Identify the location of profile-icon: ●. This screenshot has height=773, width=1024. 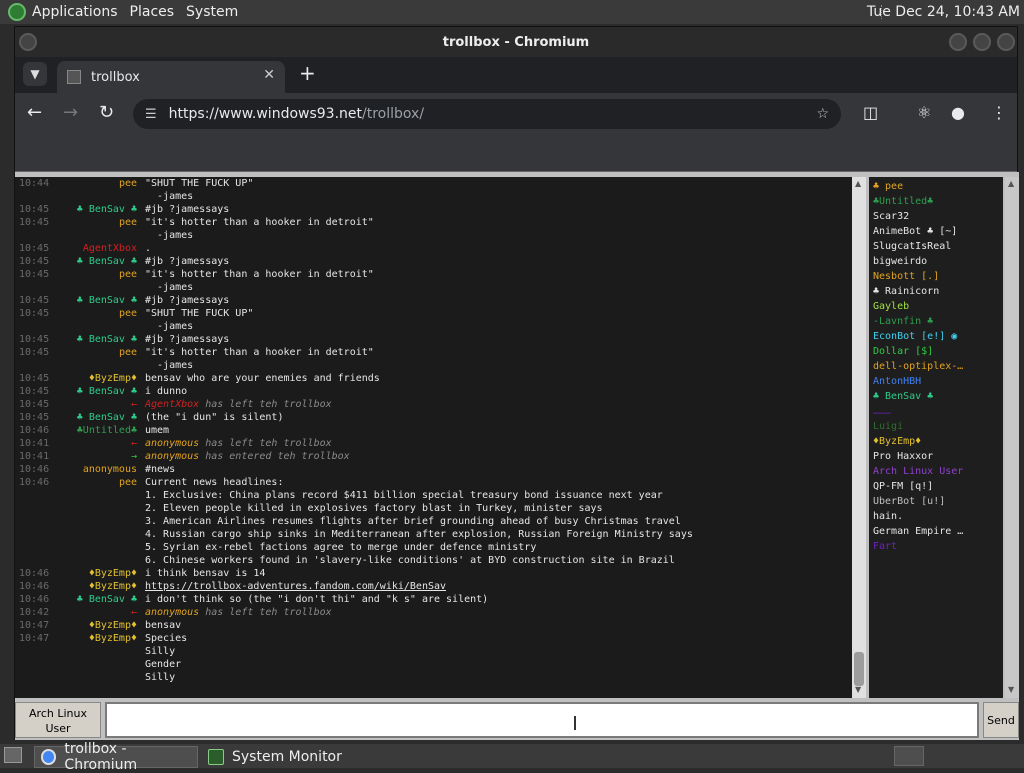
(958, 112).